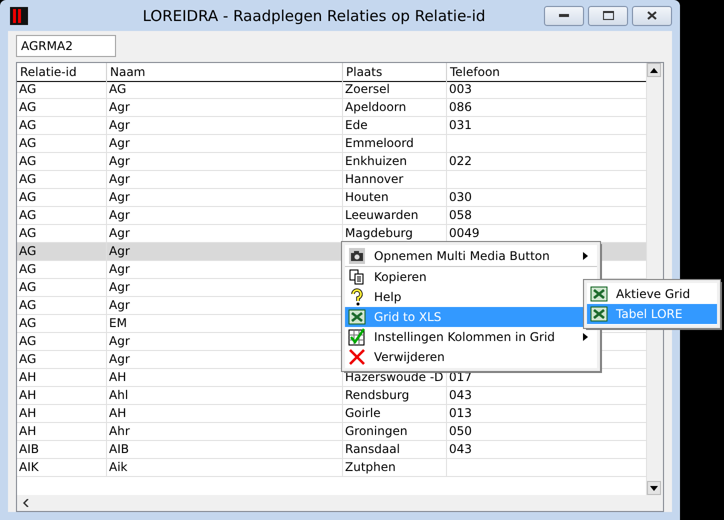 This screenshot has height=520, width=724. I want to click on table-row: AG Agr Magdeburg 0049, so click(331, 234).